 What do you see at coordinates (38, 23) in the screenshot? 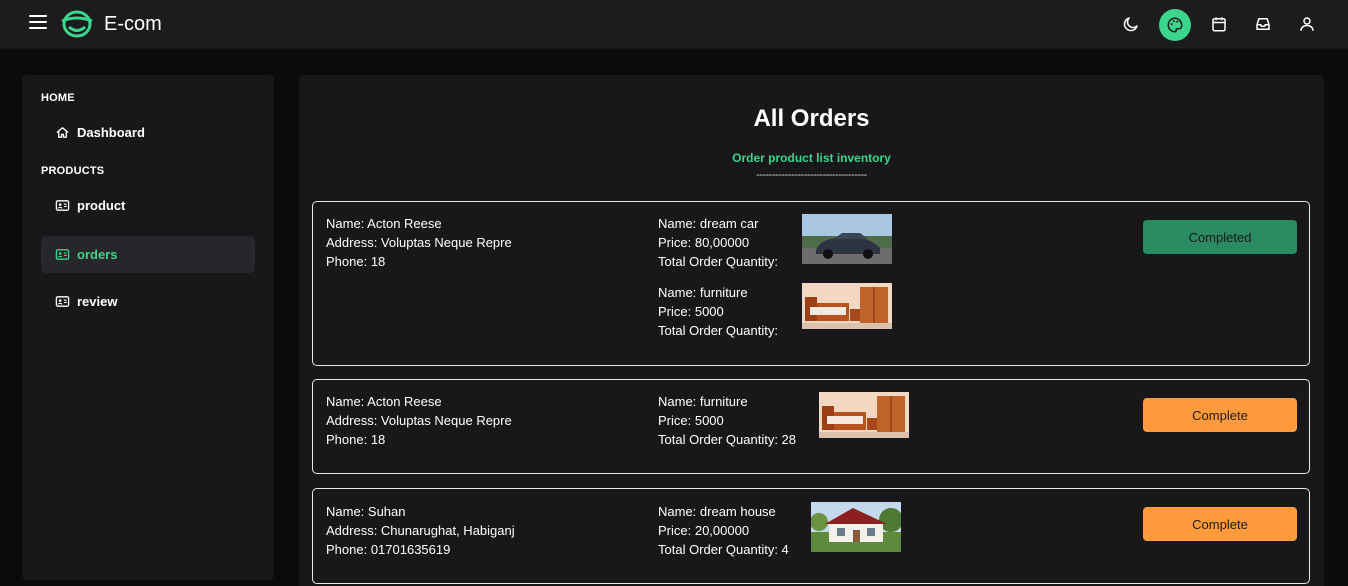
I see `hamburger-menu-icon` at bounding box center [38, 23].